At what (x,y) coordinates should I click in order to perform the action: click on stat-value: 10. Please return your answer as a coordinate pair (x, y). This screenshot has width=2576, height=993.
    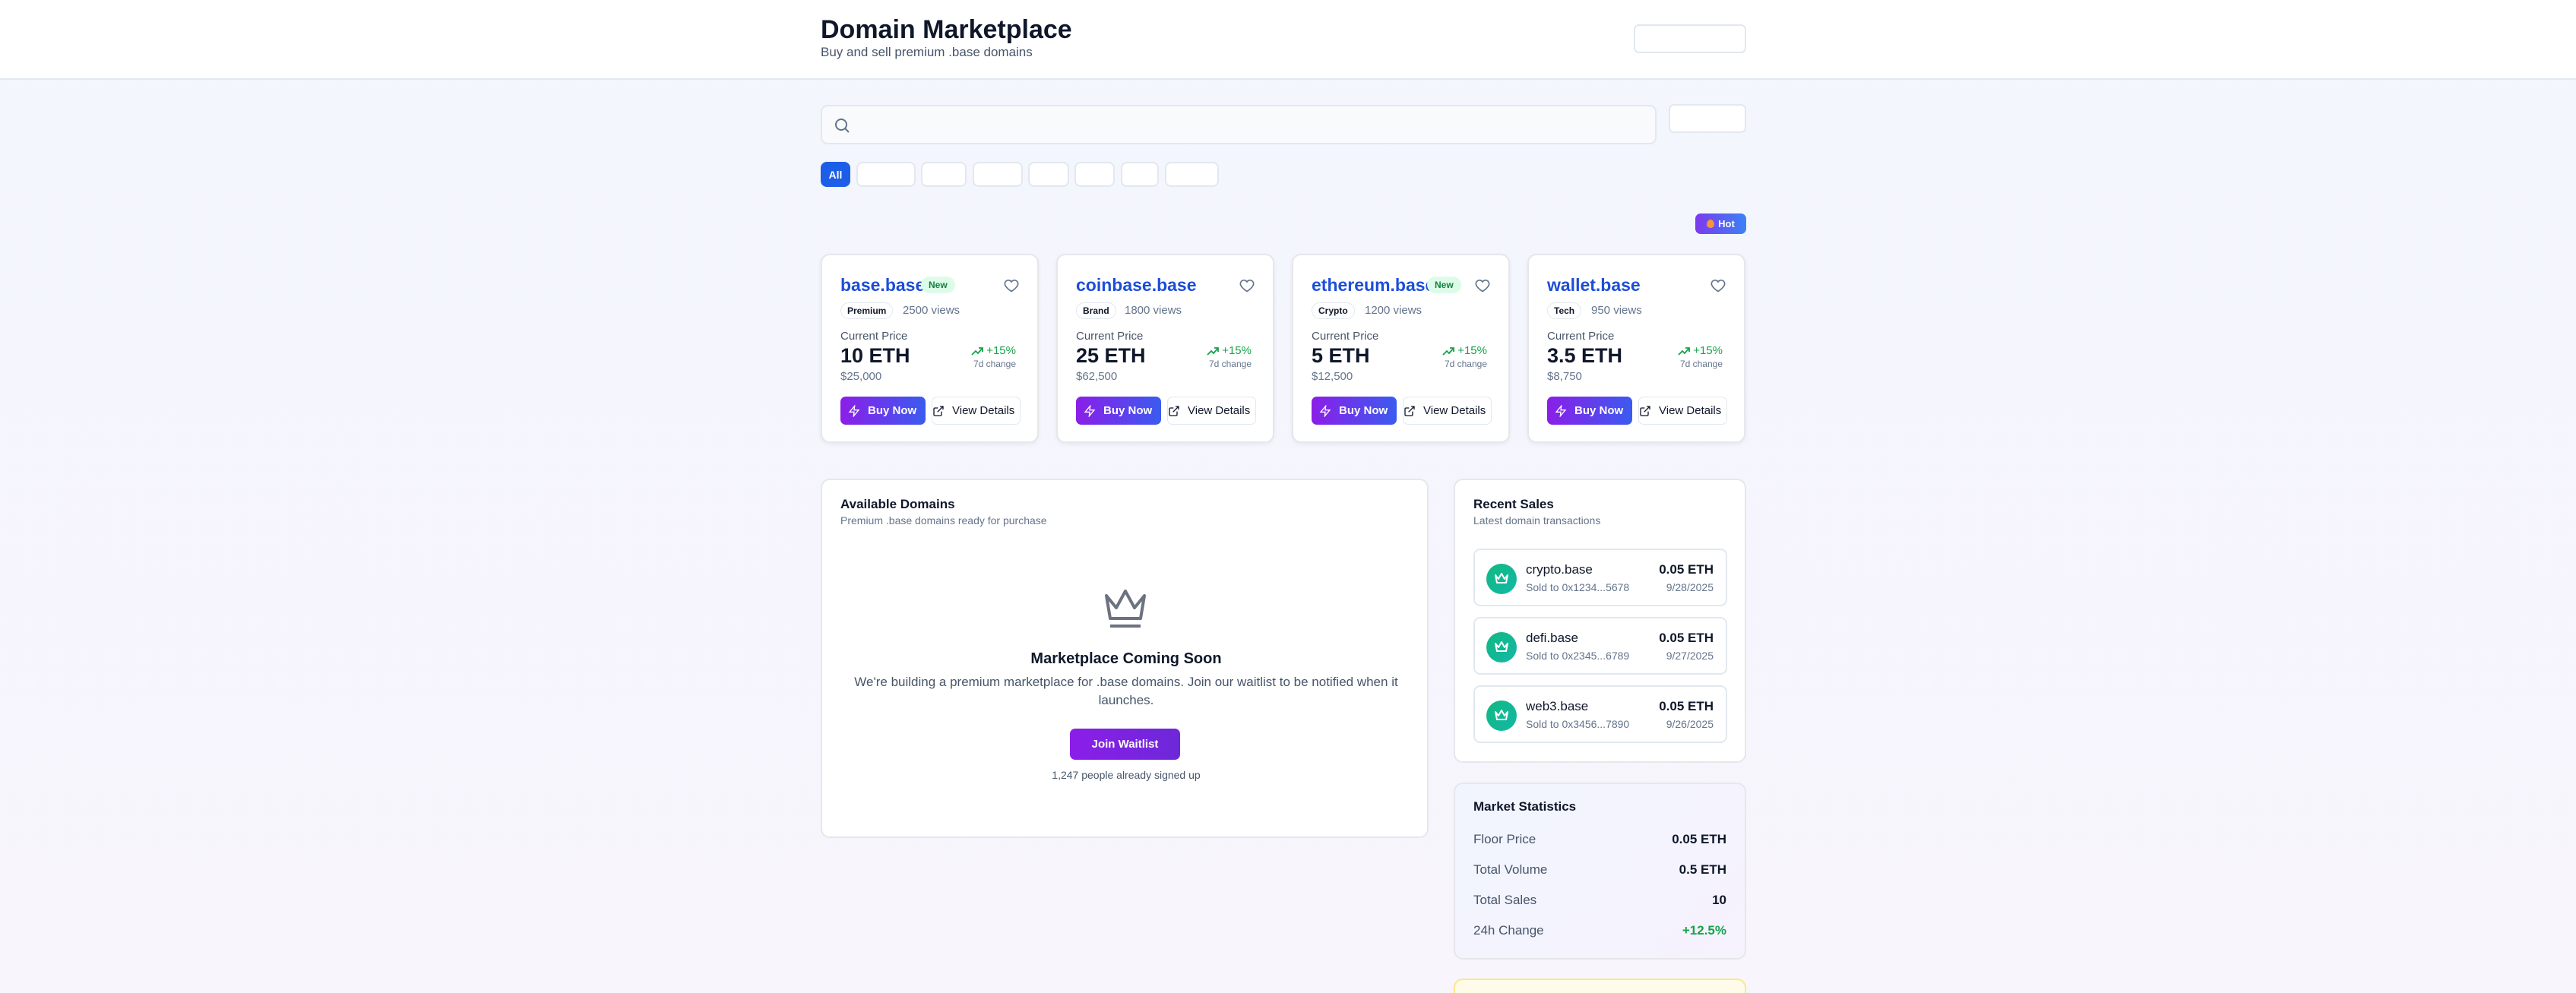
    Looking at the image, I should click on (1719, 900).